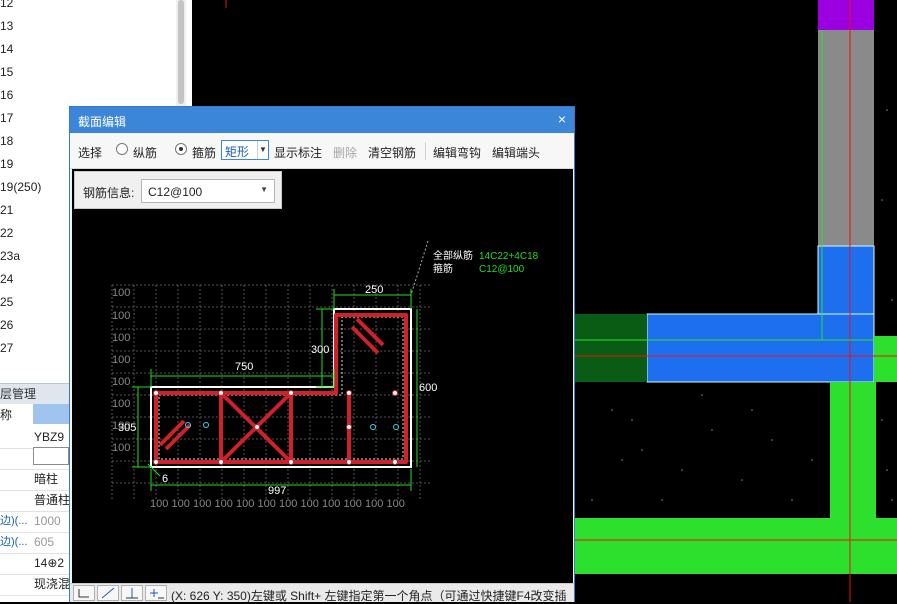  Describe the element at coordinates (244, 367) in the screenshot. I see `dim-flange-length: 750` at that location.